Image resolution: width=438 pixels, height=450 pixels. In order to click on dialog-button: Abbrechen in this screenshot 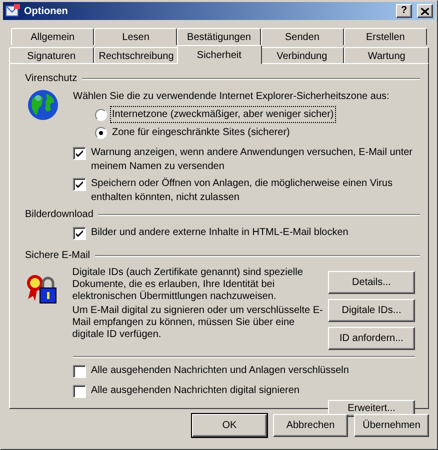, I will do `click(310, 425)`.